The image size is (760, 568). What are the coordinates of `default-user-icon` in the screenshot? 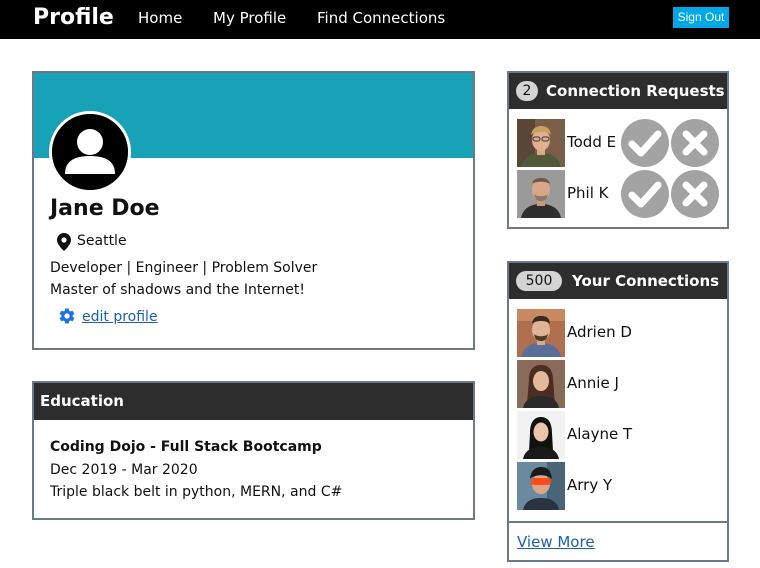 It's located at (90, 152).